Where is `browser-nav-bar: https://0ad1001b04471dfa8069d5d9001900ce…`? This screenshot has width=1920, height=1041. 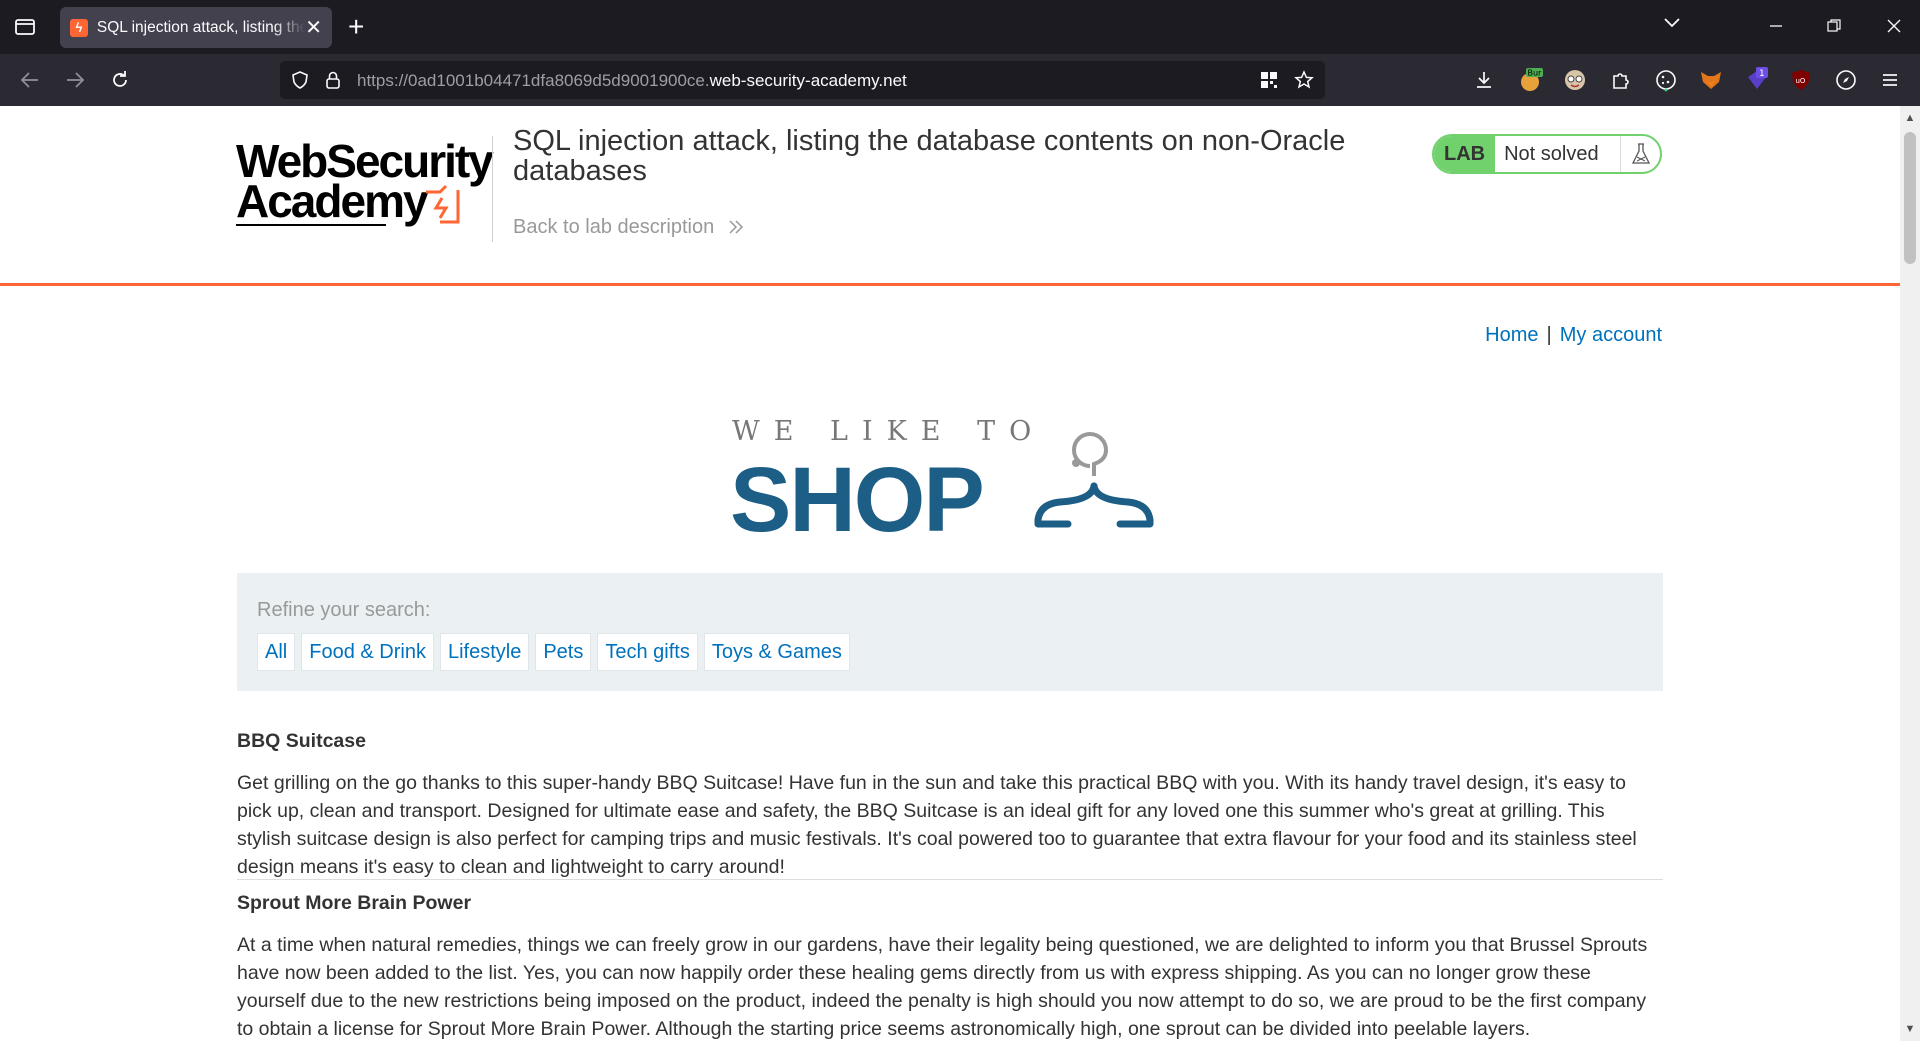
browser-nav-bar: https://0ad1001b04471dfa8069d5d9001900ce… is located at coordinates (960, 80).